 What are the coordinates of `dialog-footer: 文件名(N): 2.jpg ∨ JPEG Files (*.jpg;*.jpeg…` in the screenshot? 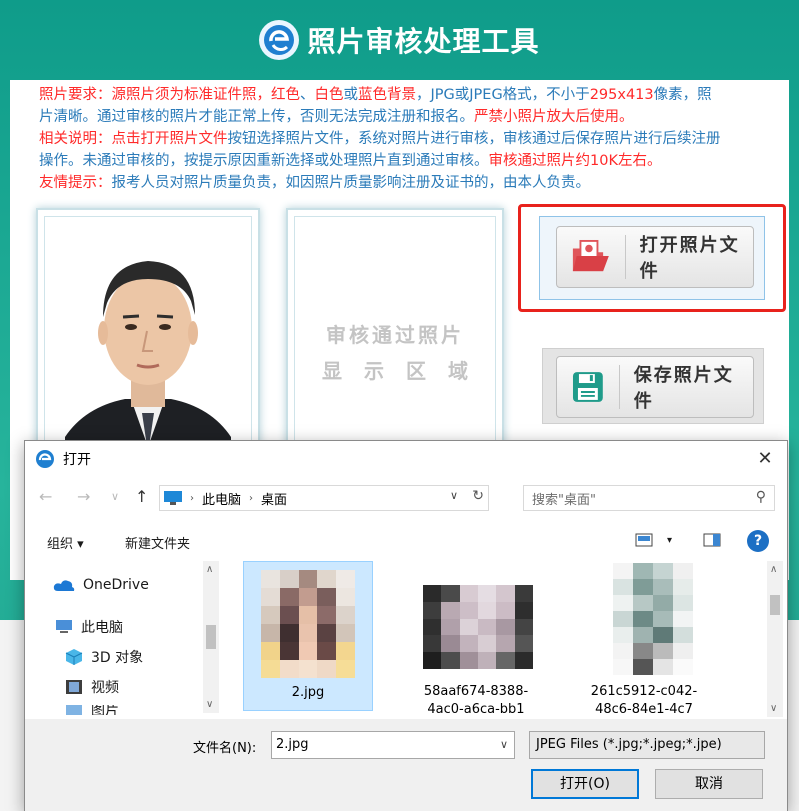 It's located at (406, 765).